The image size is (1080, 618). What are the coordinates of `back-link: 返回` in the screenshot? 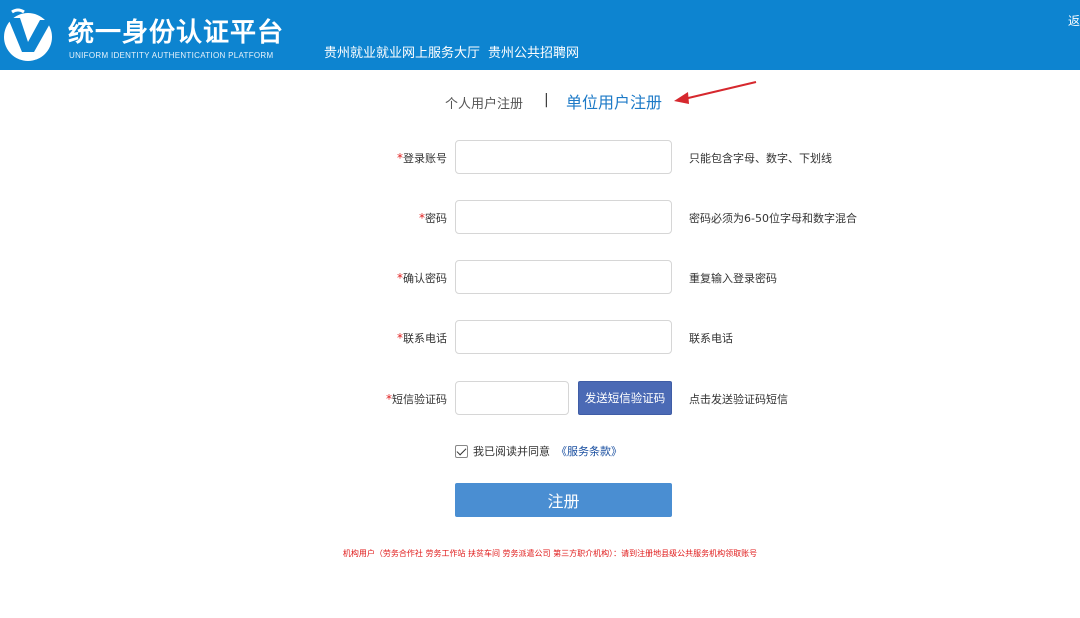 It's located at (1074, 20).